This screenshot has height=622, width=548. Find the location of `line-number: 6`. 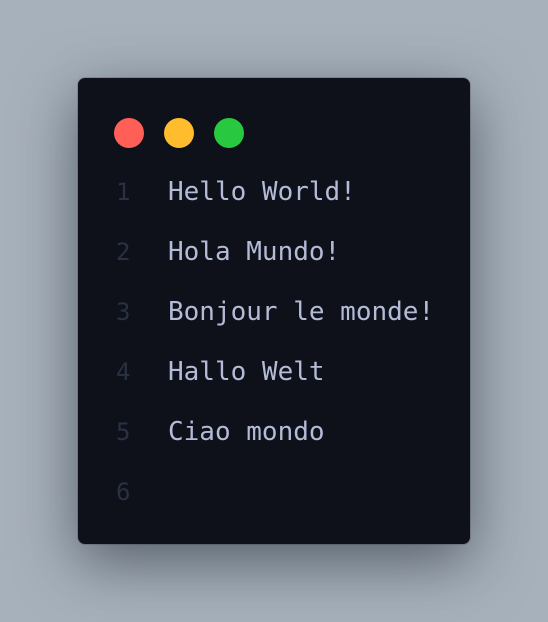

line-number: 6 is located at coordinates (123, 492).